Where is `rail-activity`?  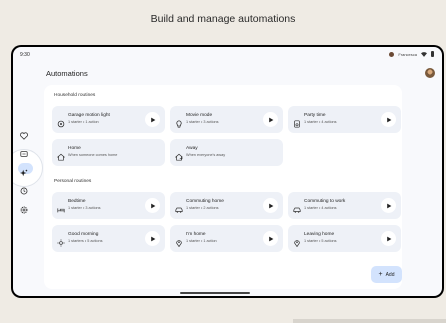 rail-activity is located at coordinates (24, 191).